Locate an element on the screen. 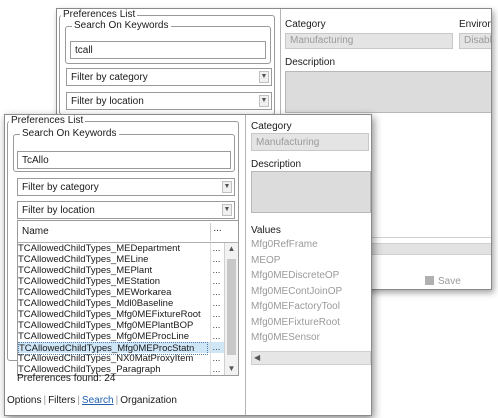 This screenshot has width=498, height=418. front-category-value: Manufacturing is located at coordinates (288, 142).